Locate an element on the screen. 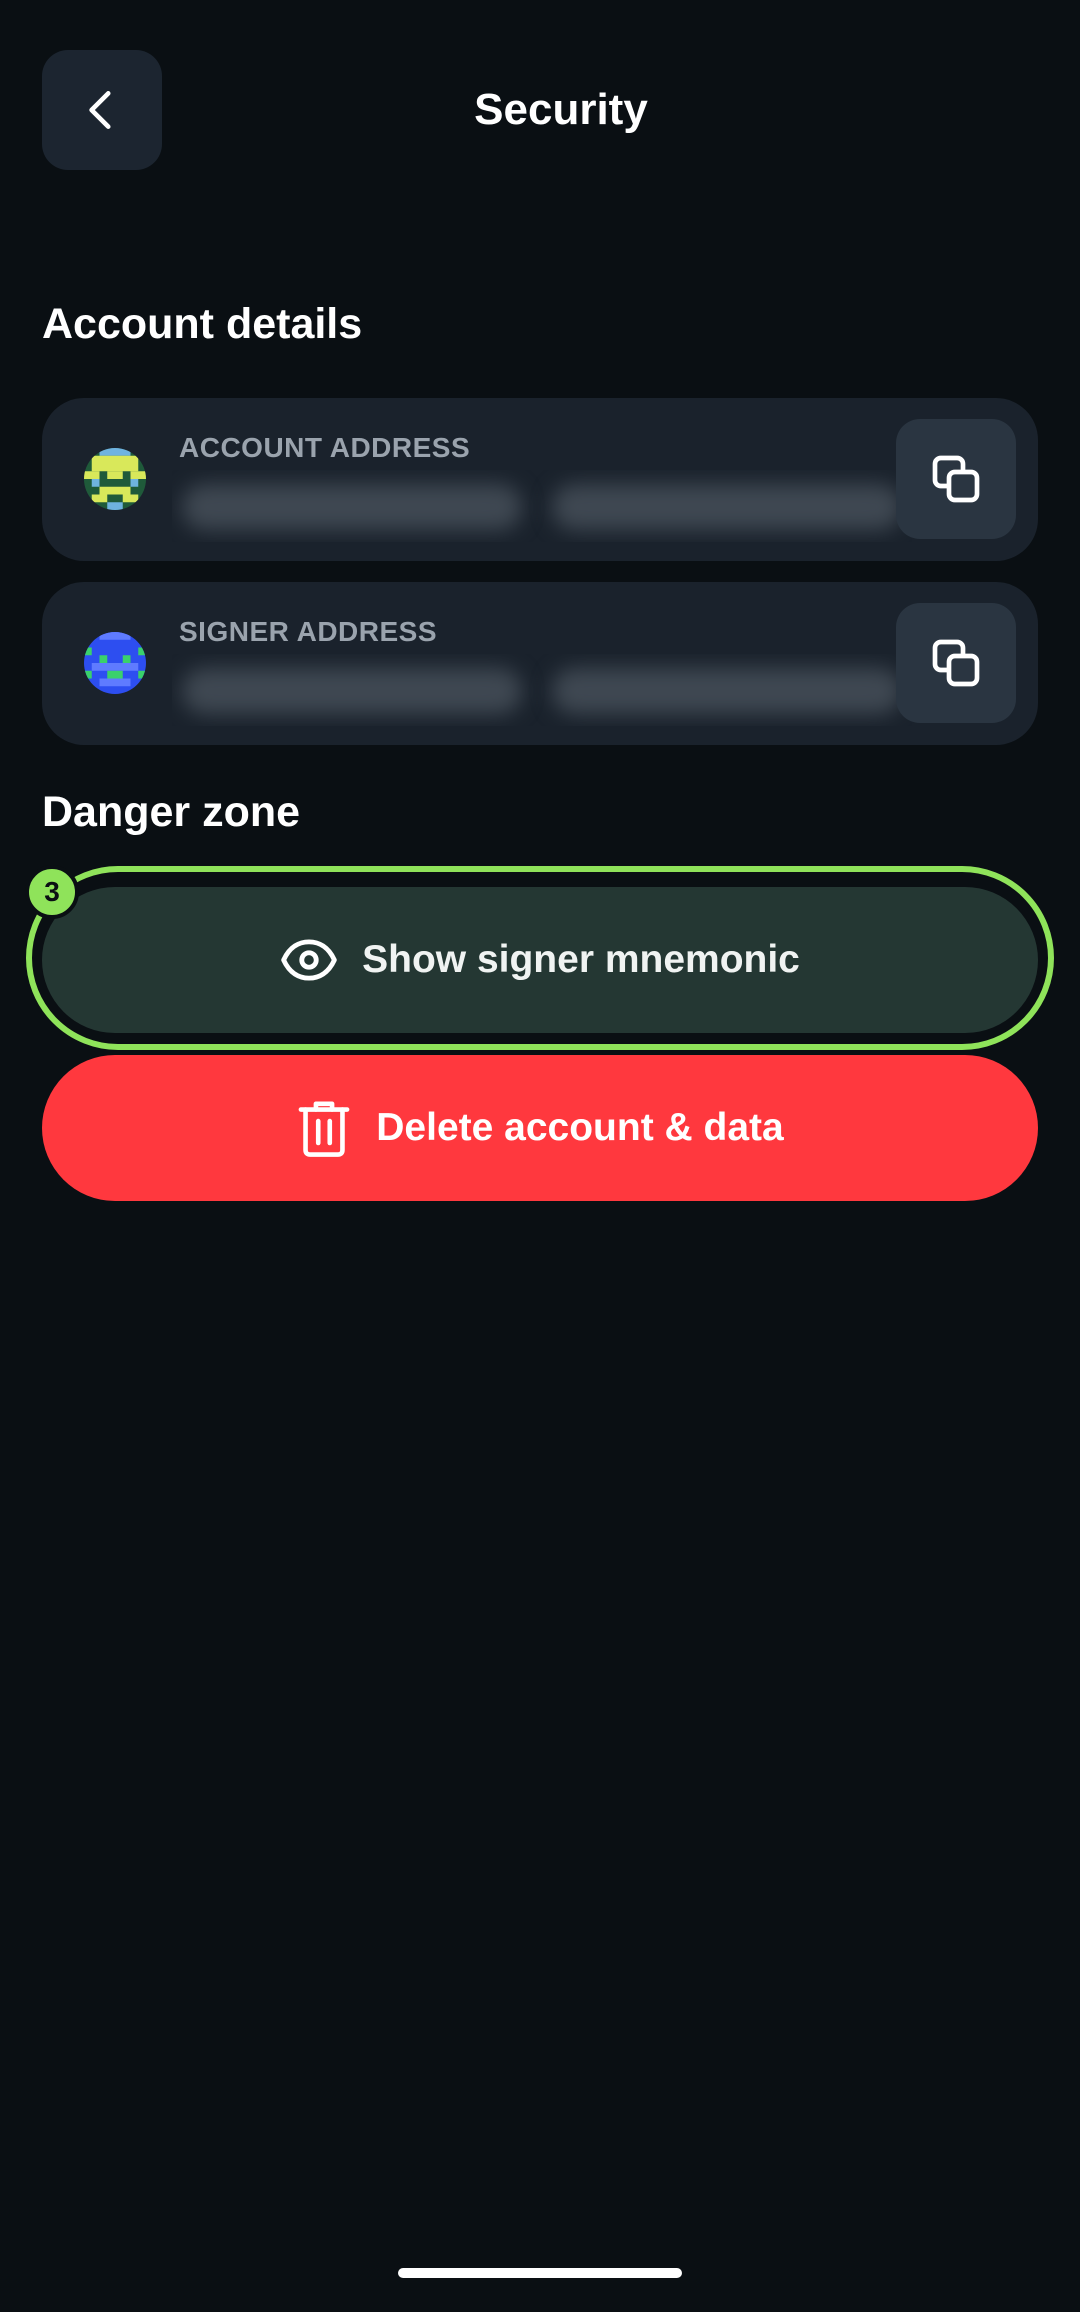 The height and width of the screenshot is (2312, 1080). delete-account-button: Delete account & data is located at coordinates (540, 1128).